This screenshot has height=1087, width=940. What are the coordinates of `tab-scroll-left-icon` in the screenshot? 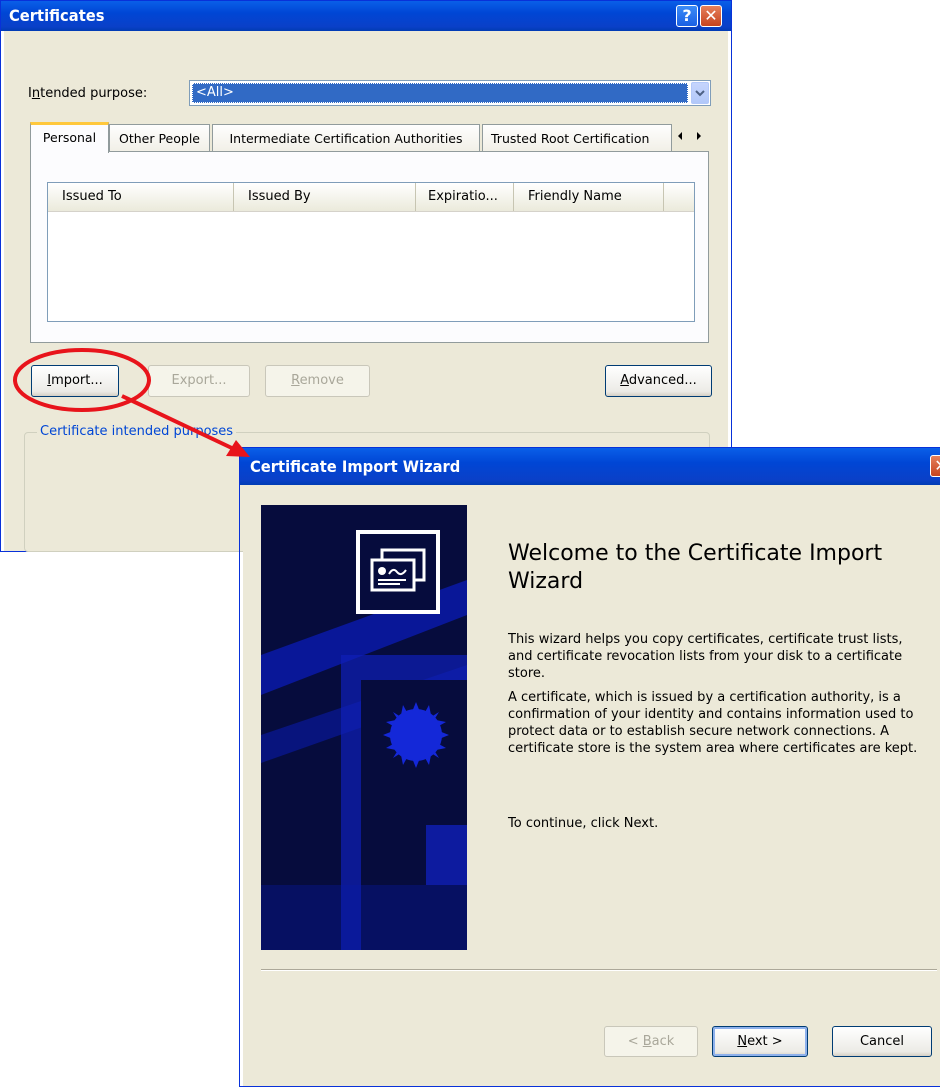 It's located at (680, 136).